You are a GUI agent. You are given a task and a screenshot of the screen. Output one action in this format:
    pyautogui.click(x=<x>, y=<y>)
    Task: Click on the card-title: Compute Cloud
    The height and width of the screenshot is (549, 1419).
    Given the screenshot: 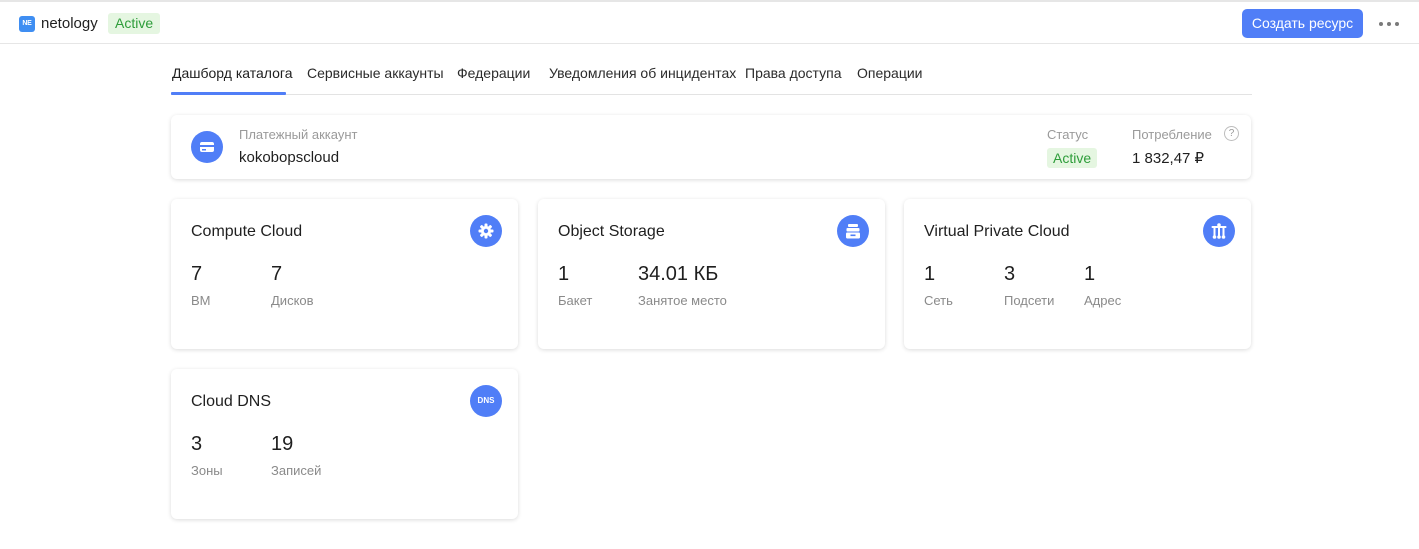 What is the action you would take?
    pyautogui.click(x=247, y=231)
    